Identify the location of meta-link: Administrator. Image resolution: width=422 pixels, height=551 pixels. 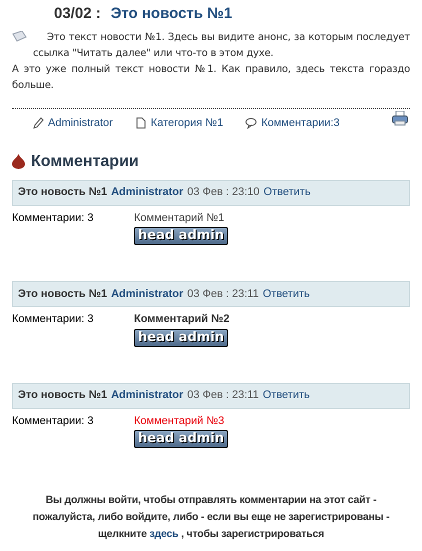
(80, 123).